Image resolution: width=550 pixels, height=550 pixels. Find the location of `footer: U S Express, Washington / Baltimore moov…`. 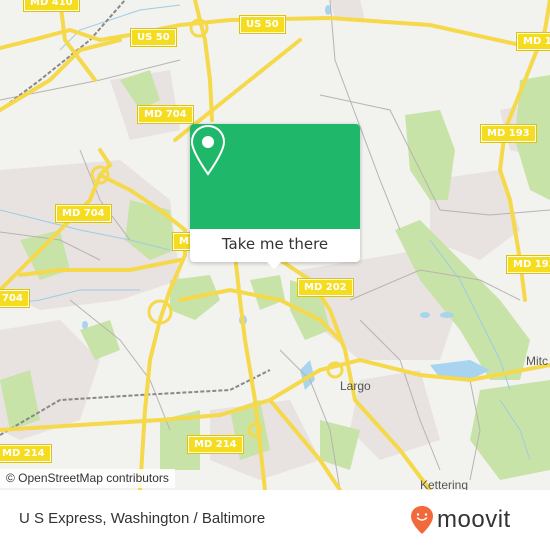

footer: U S Express, Washington / Baltimore moov… is located at coordinates (275, 520).